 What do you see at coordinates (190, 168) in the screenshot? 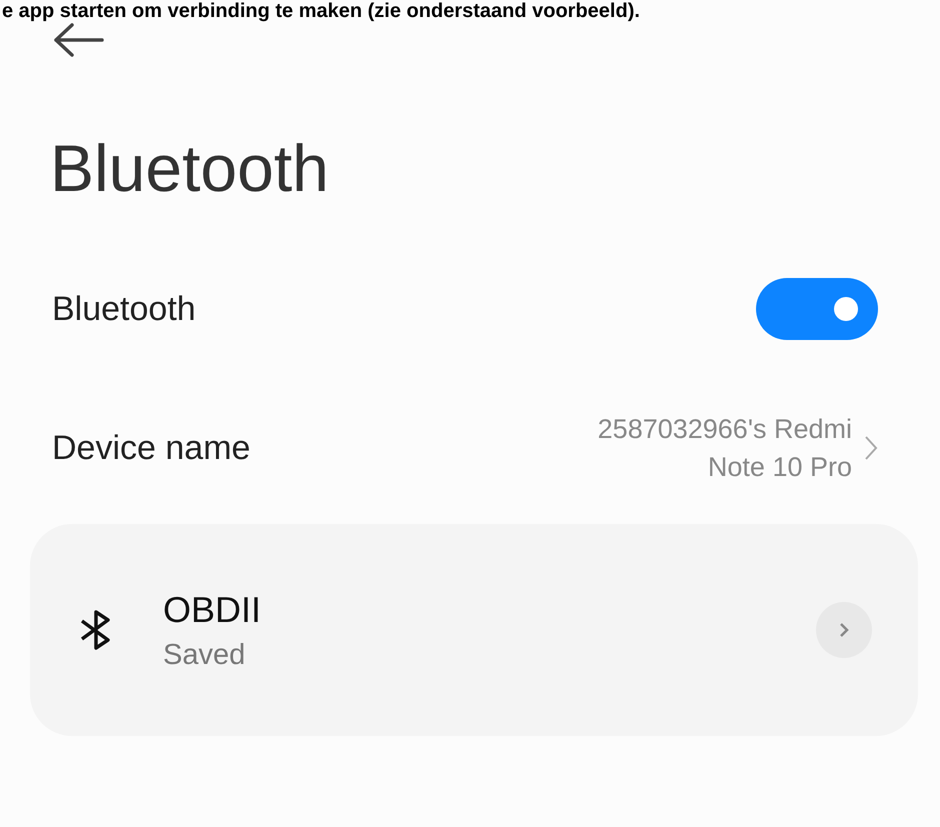
I see `page-title: Bluetooth` at bounding box center [190, 168].